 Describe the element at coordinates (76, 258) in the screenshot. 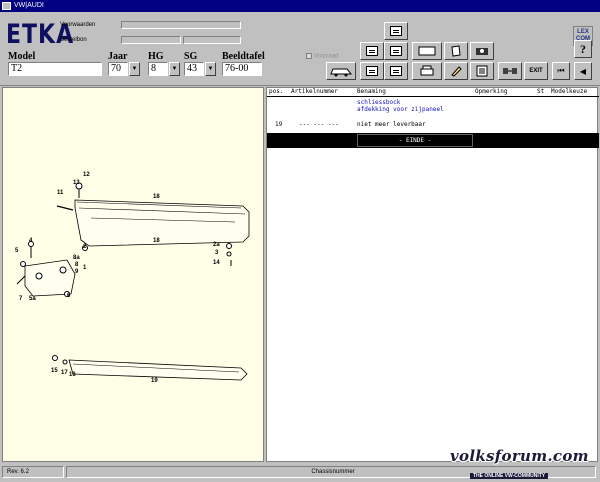

I see `callout-8a: 8a` at that location.